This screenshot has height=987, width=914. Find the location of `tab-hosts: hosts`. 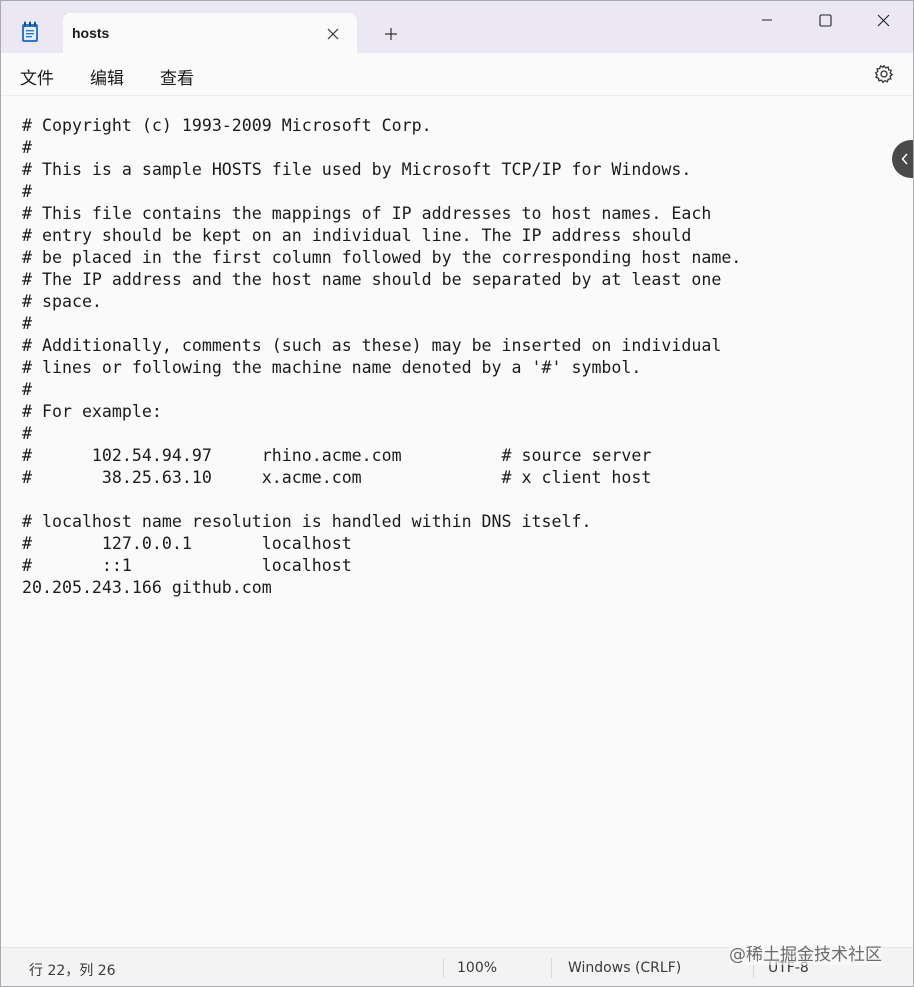

tab-hosts: hosts is located at coordinates (210, 33).